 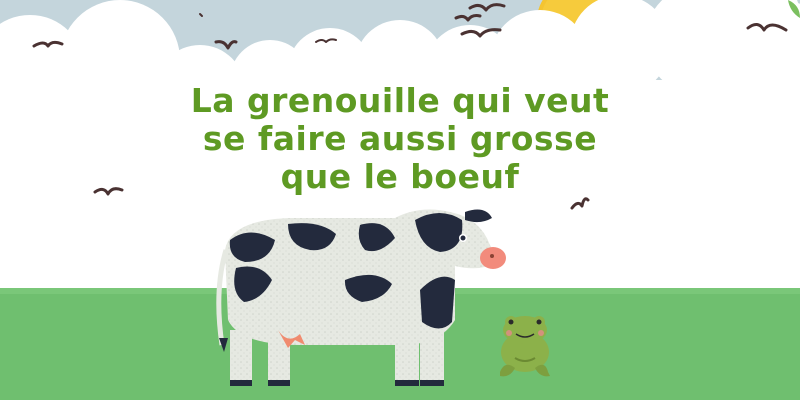 I want to click on title-line-2: se faire aussi grosse, so click(x=400, y=138).